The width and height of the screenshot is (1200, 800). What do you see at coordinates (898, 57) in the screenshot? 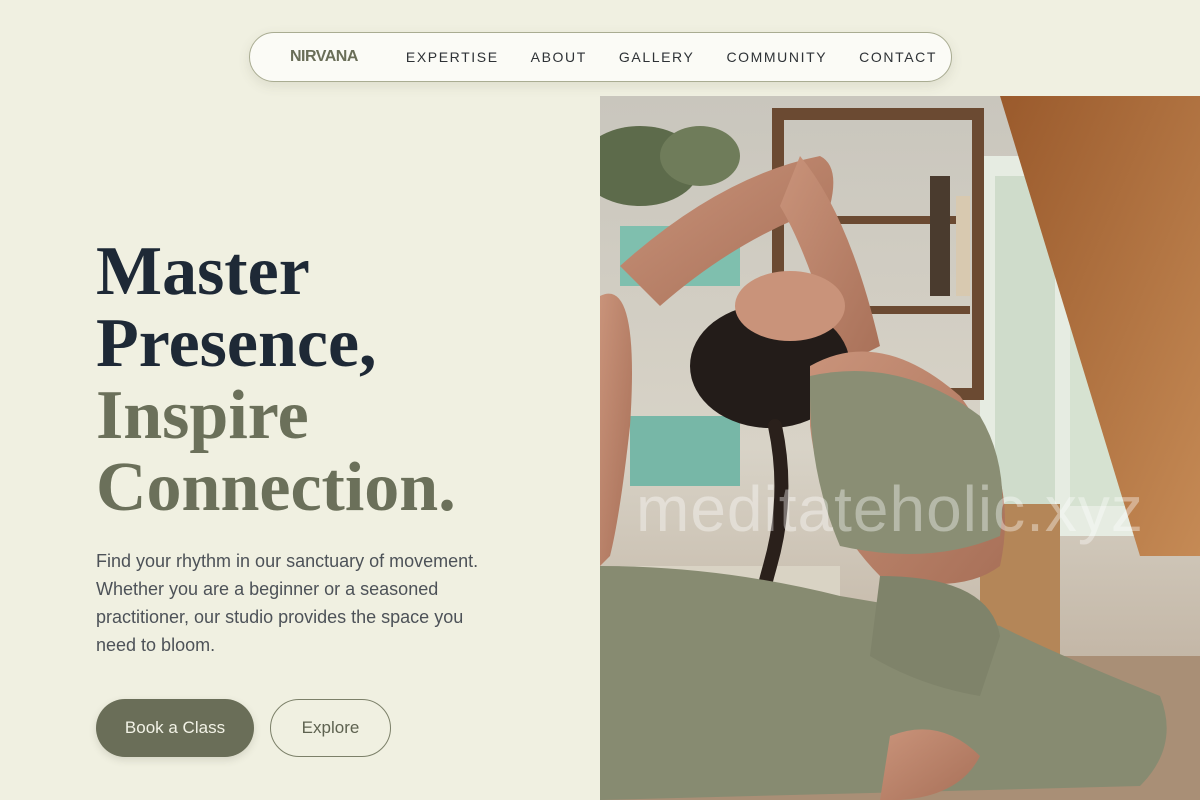
I see `nav-link-contact: CONTACT` at bounding box center [898, 57].